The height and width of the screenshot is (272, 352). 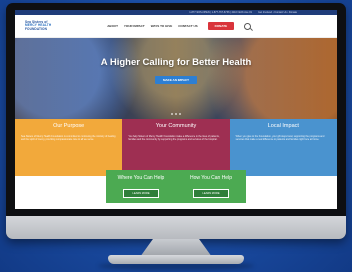 I want to click on search-icon, so click(x=248, y=26).